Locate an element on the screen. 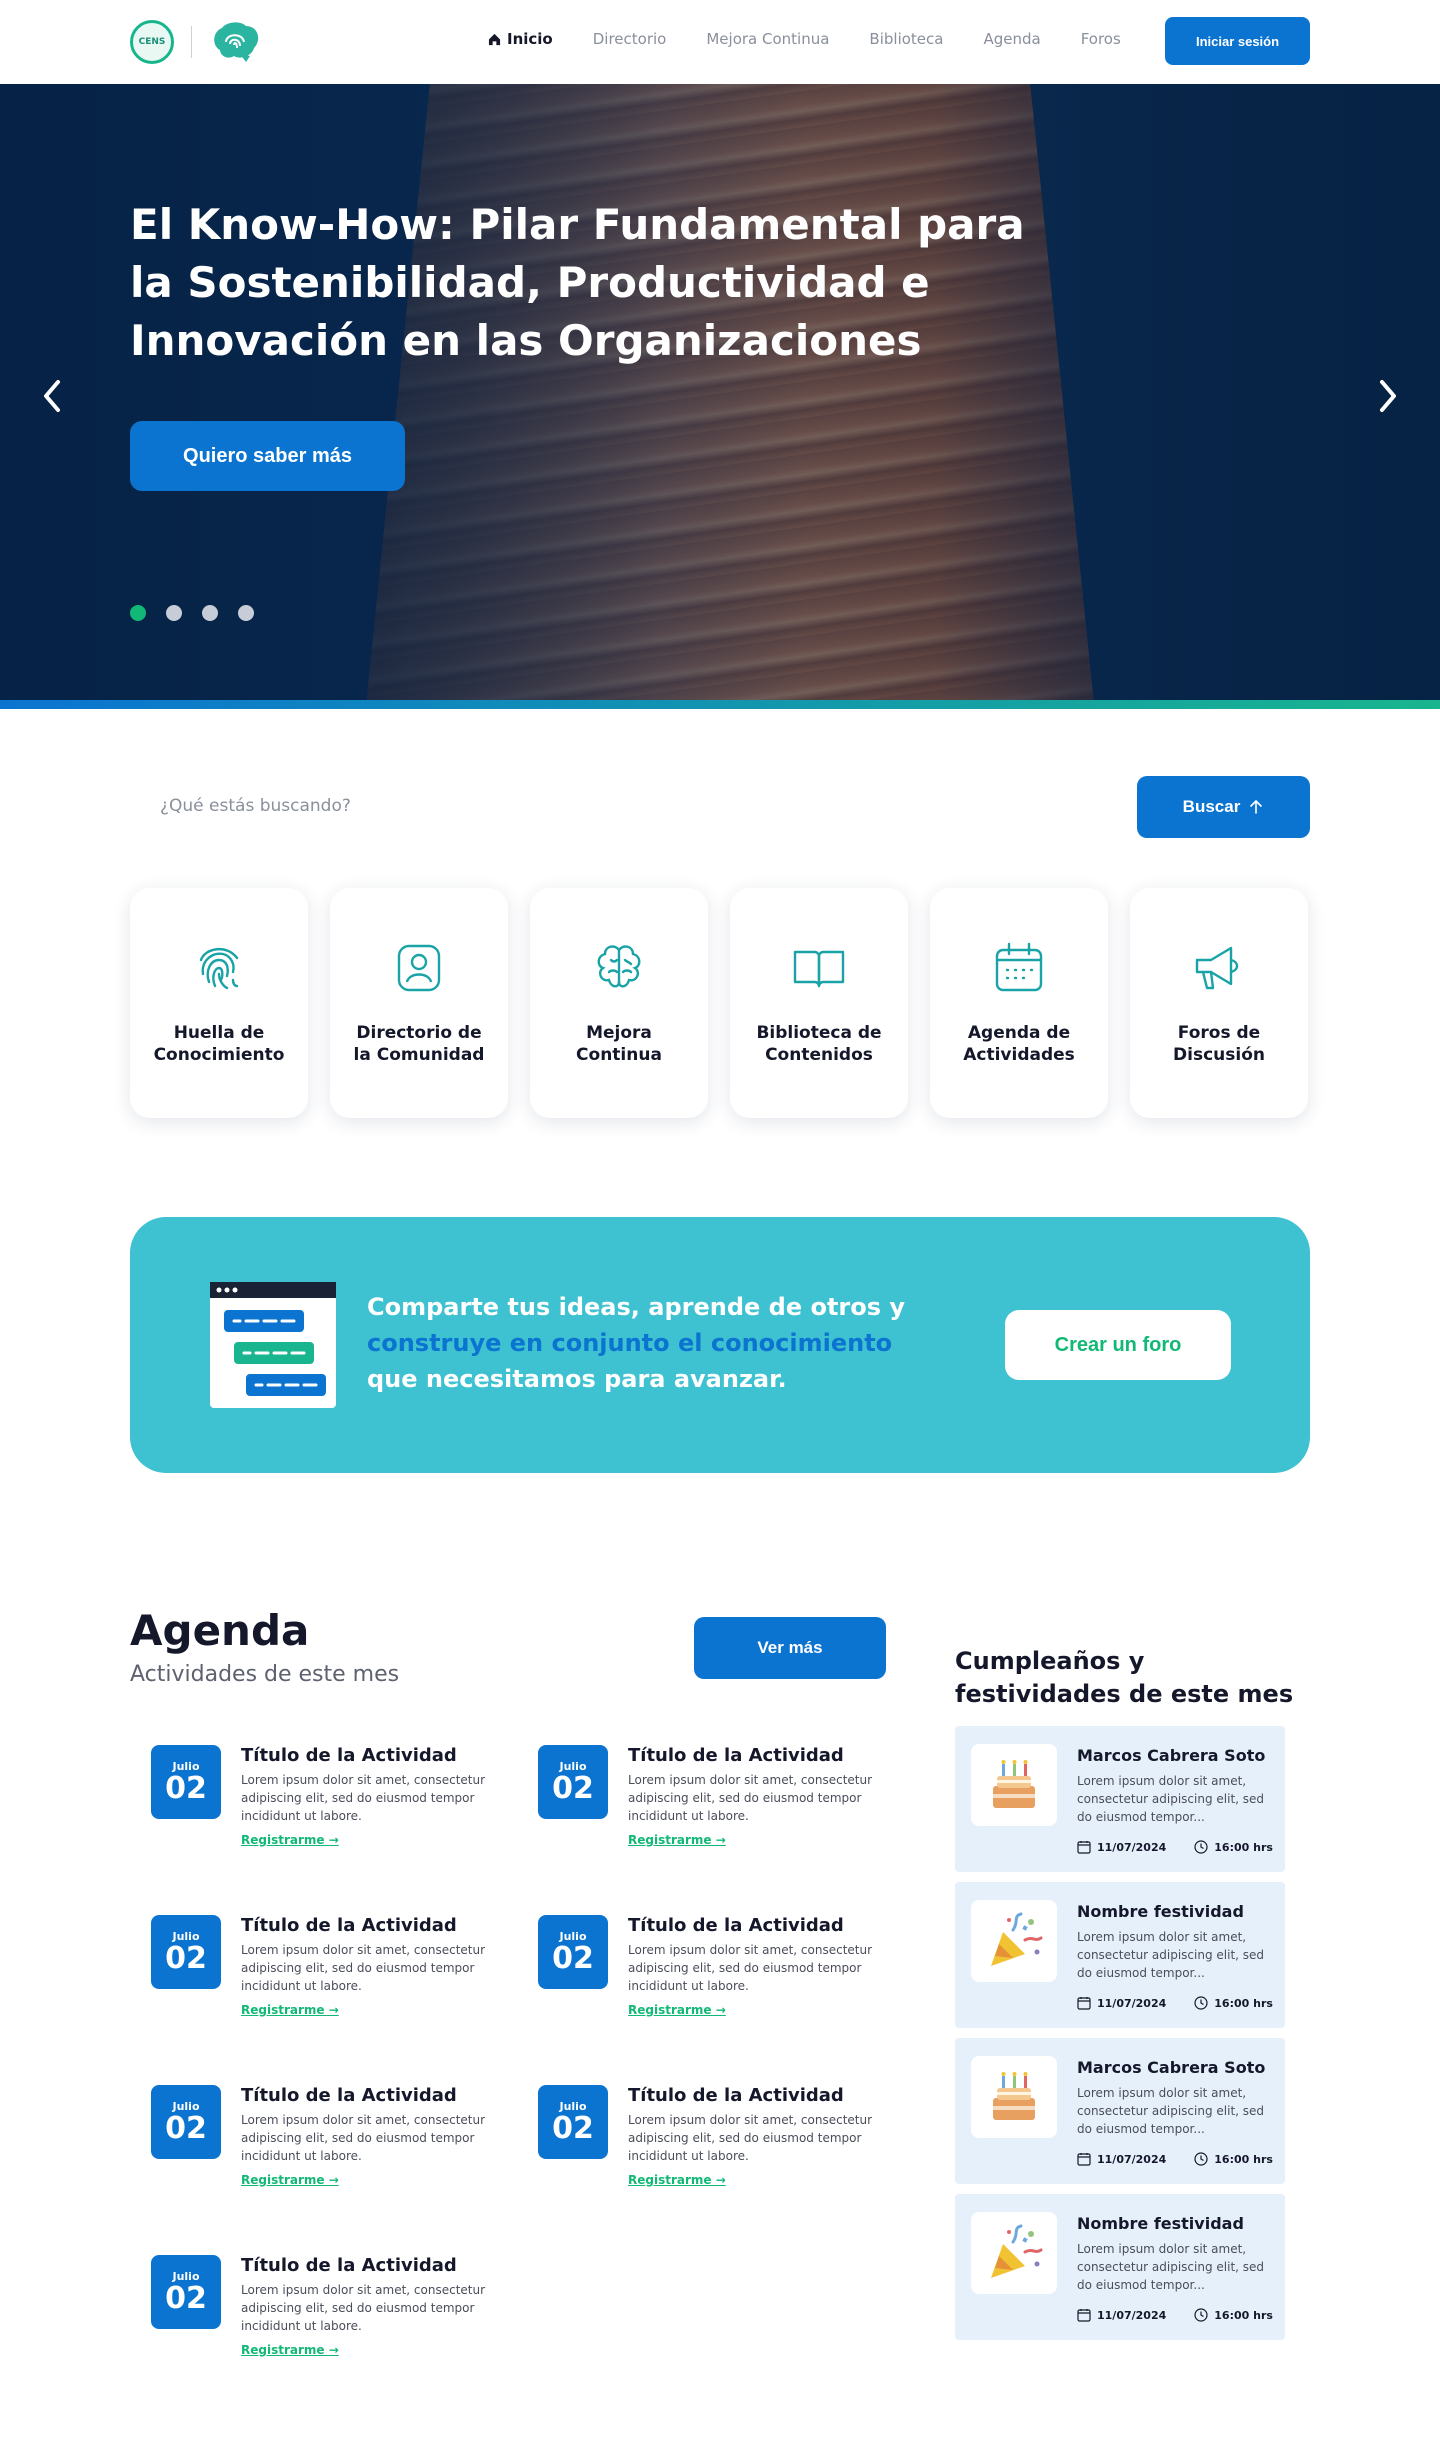 This screenshot has width=1440, height=2456. hero-cta-button: Quiero saber más is located at coordinates (267, 456).